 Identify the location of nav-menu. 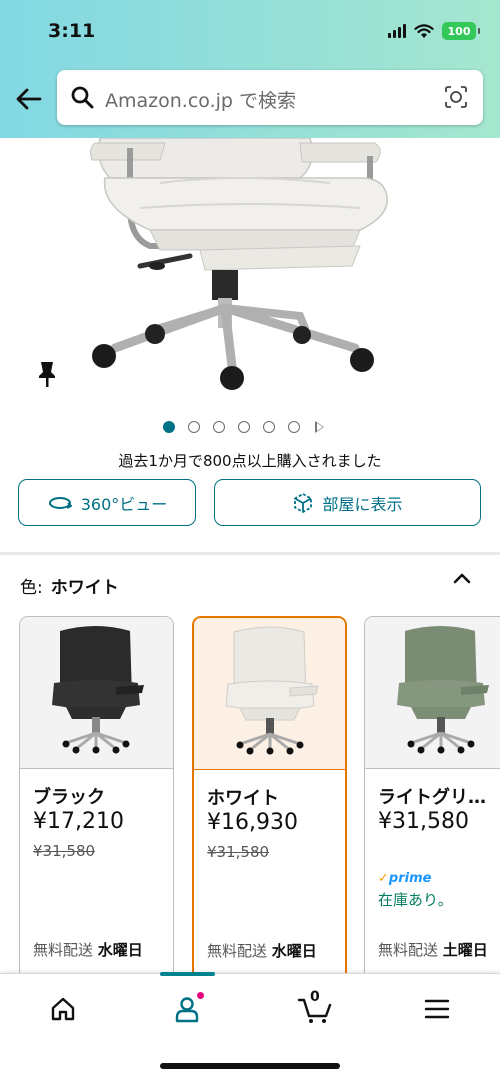
(437, 1009).